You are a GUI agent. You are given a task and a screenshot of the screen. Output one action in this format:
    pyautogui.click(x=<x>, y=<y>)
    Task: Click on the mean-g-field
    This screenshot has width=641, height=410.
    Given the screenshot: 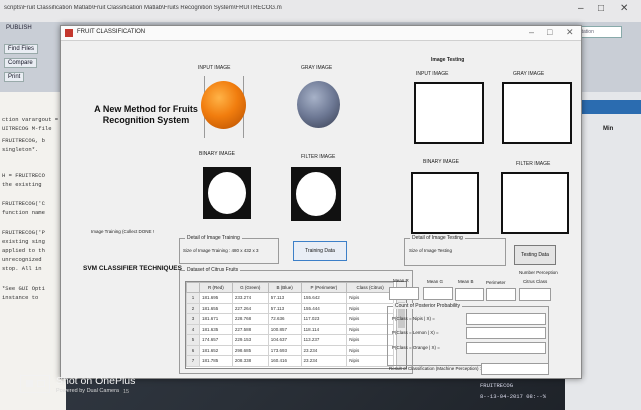 What is the action you would take?
    pyautogui.click(x=438, y=293)
    